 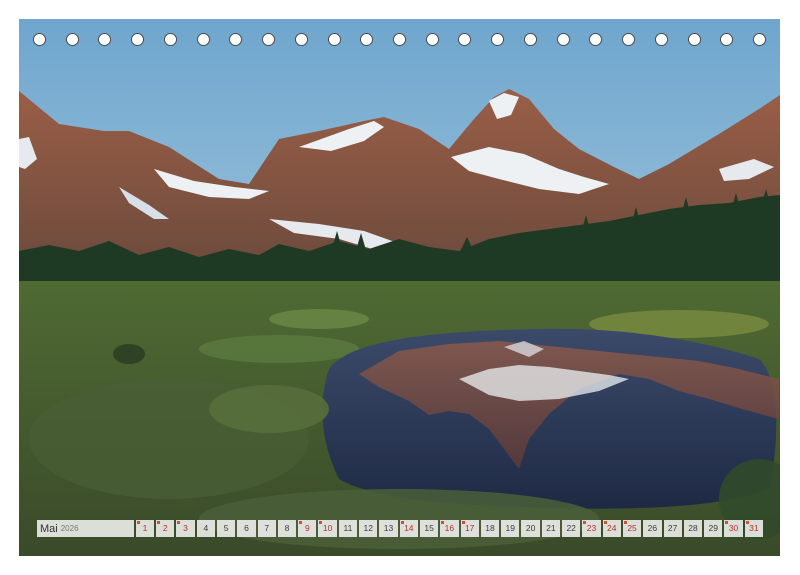 What do you see at coordinates (348, 528) in the screenshot?
I see `day-cell: 11` at bounding box center [348, 528].